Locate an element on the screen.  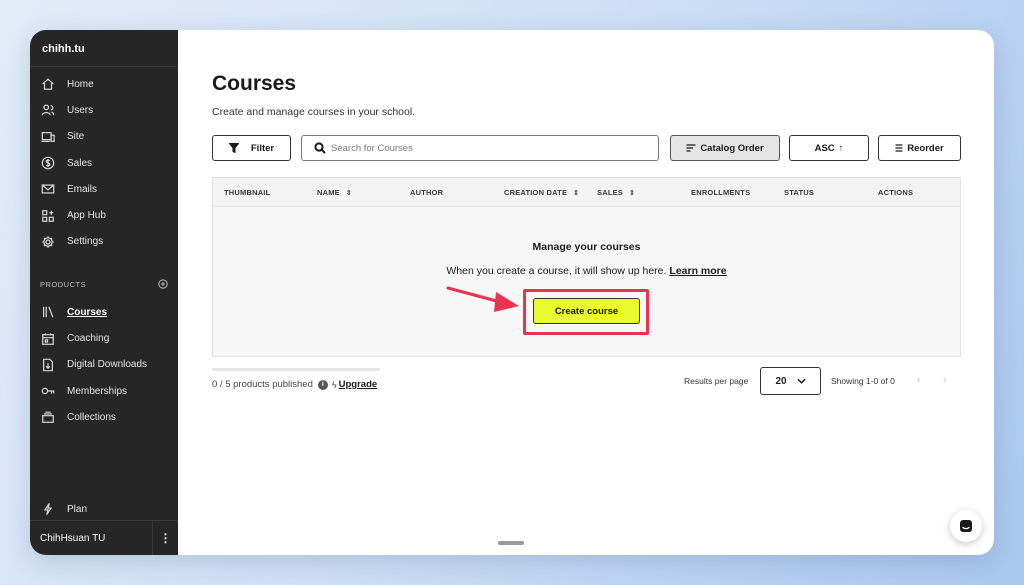
red-pointer-arrow-icon is located at coordinates (482, 299).